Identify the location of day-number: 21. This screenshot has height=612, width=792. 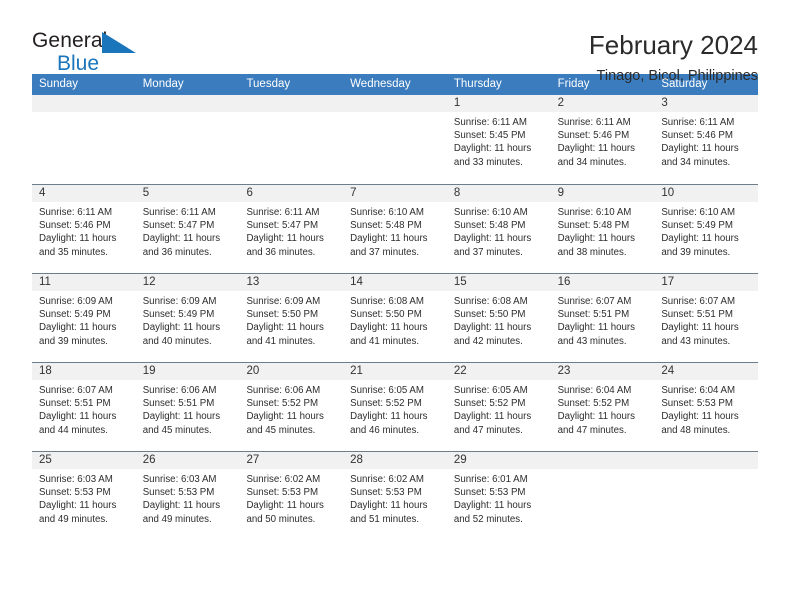
(395, 371).